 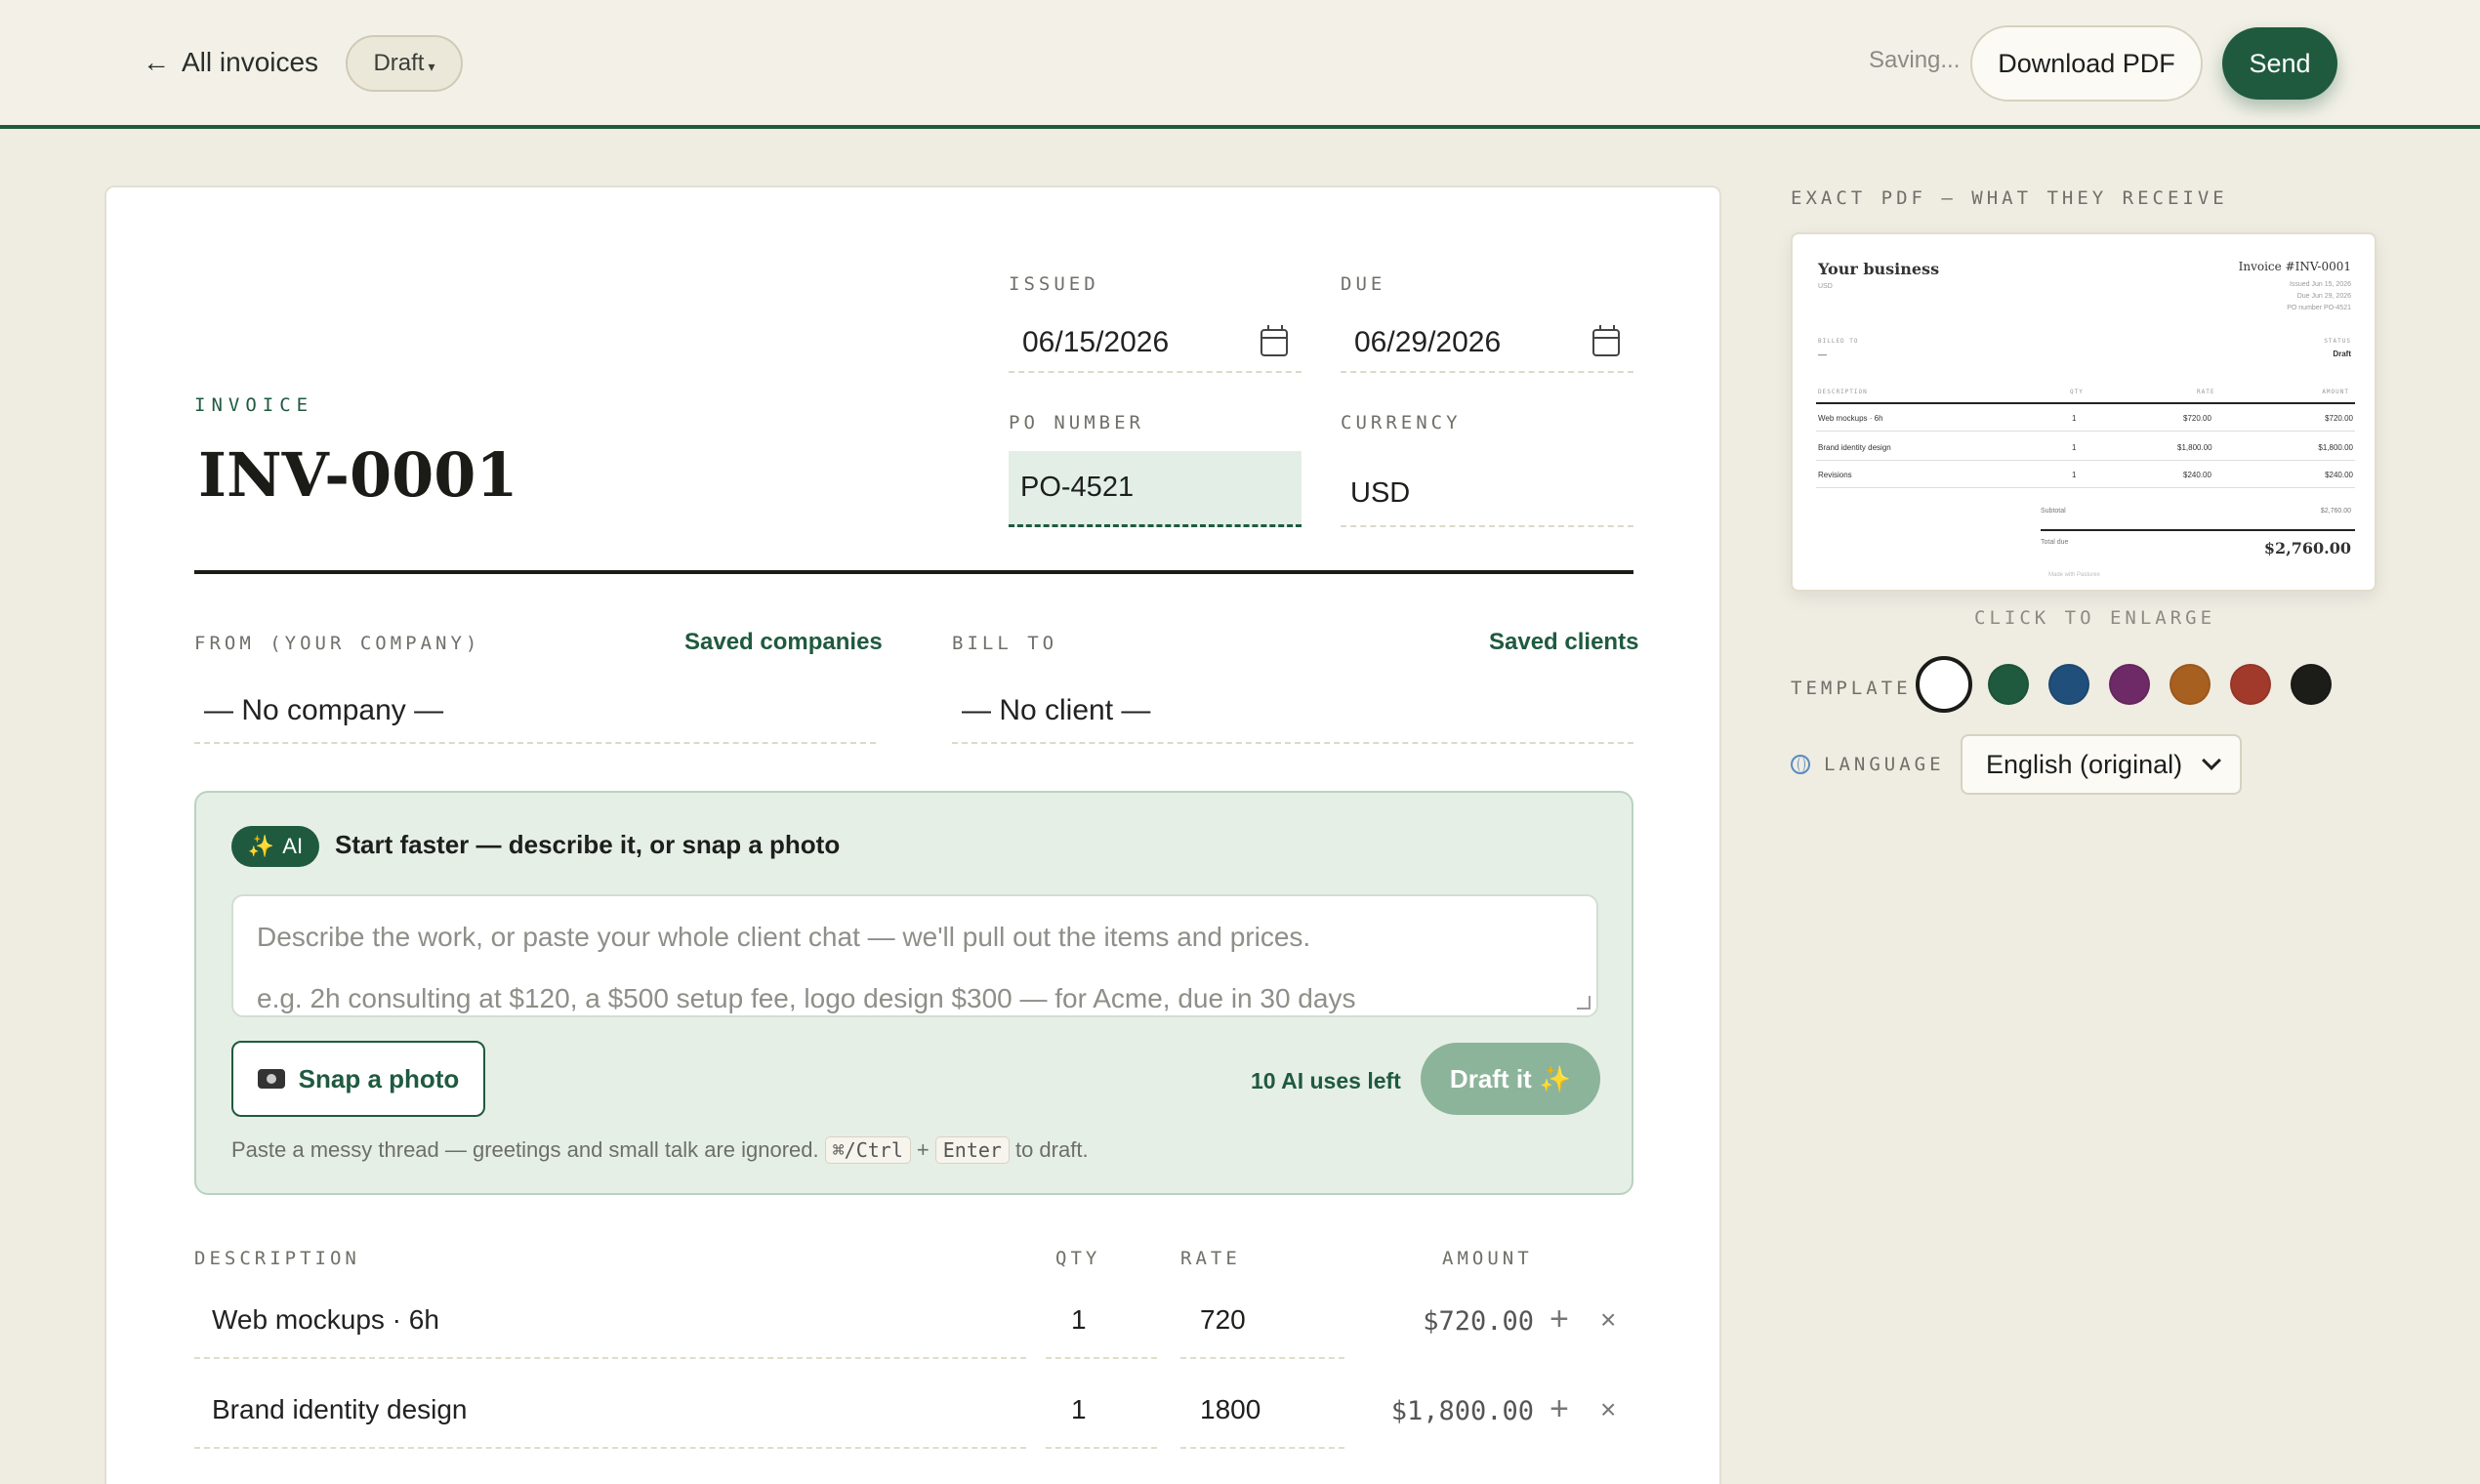 I want to click on download-pdf-button: Download PDF, so click(x=2086, y=64).